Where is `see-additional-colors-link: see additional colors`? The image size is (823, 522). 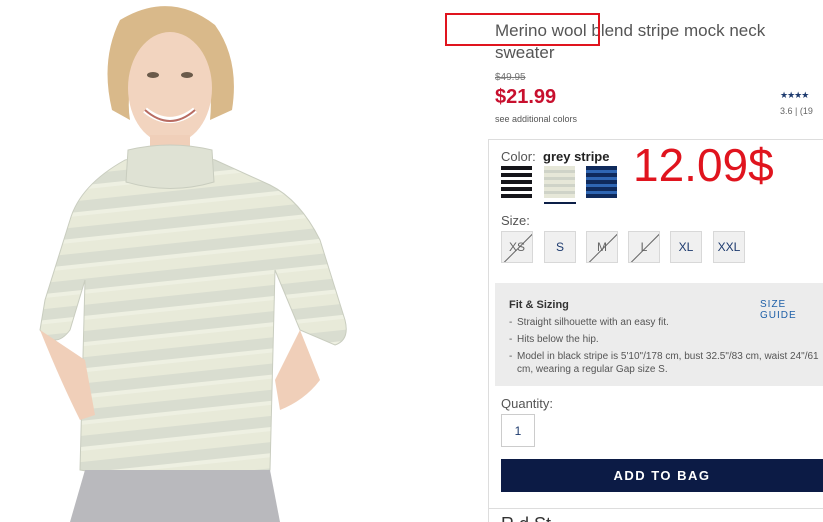 see-additional-colors-link: see additional colors is located at coordinates (536, 119).